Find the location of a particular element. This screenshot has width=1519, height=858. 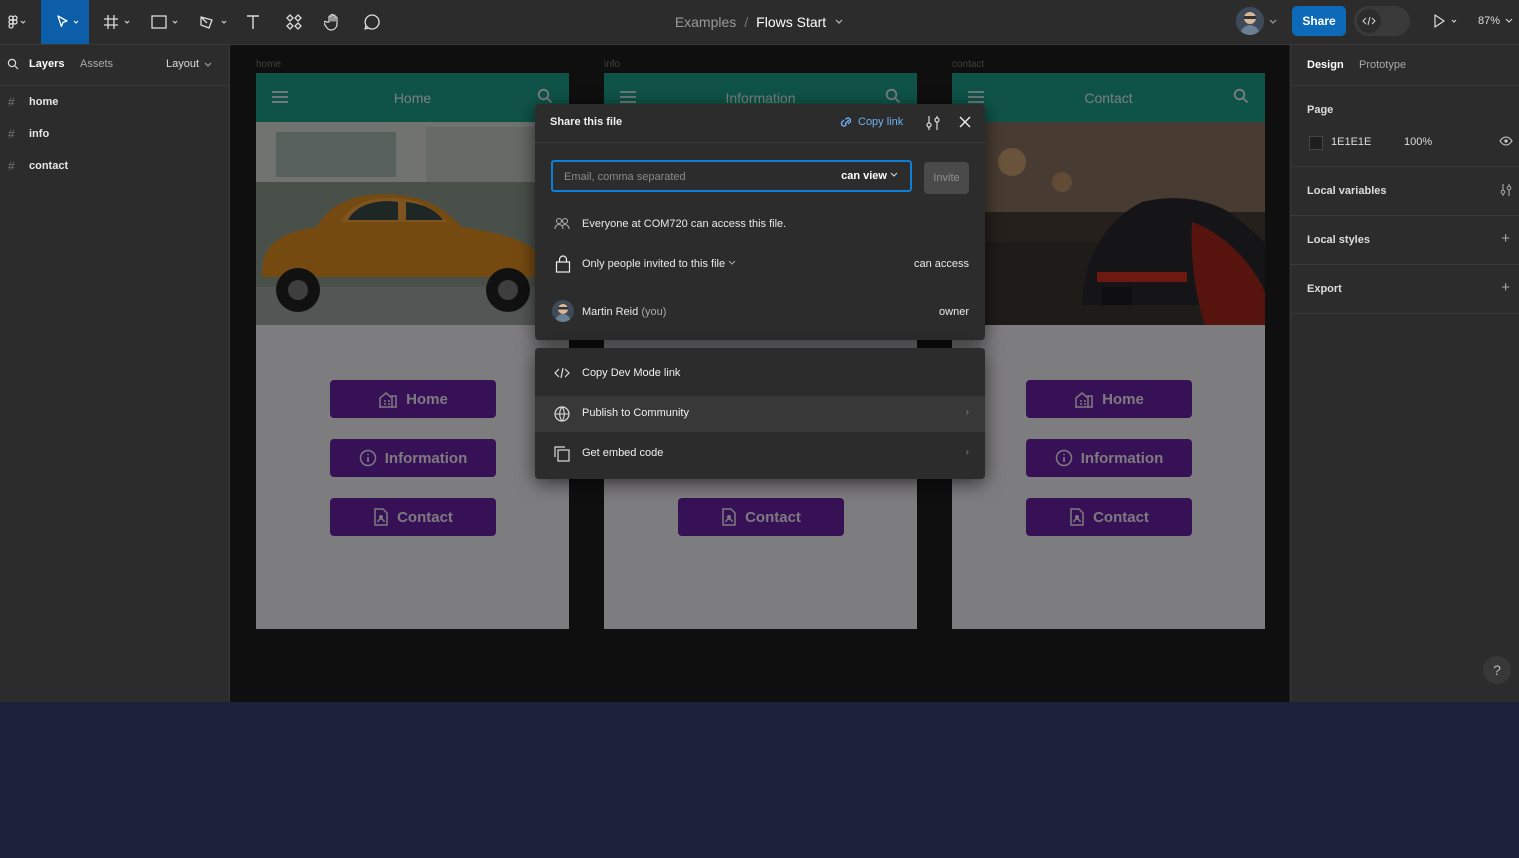

access-restriction-select: Only people invited to this file is located at coordinates (659, 264).